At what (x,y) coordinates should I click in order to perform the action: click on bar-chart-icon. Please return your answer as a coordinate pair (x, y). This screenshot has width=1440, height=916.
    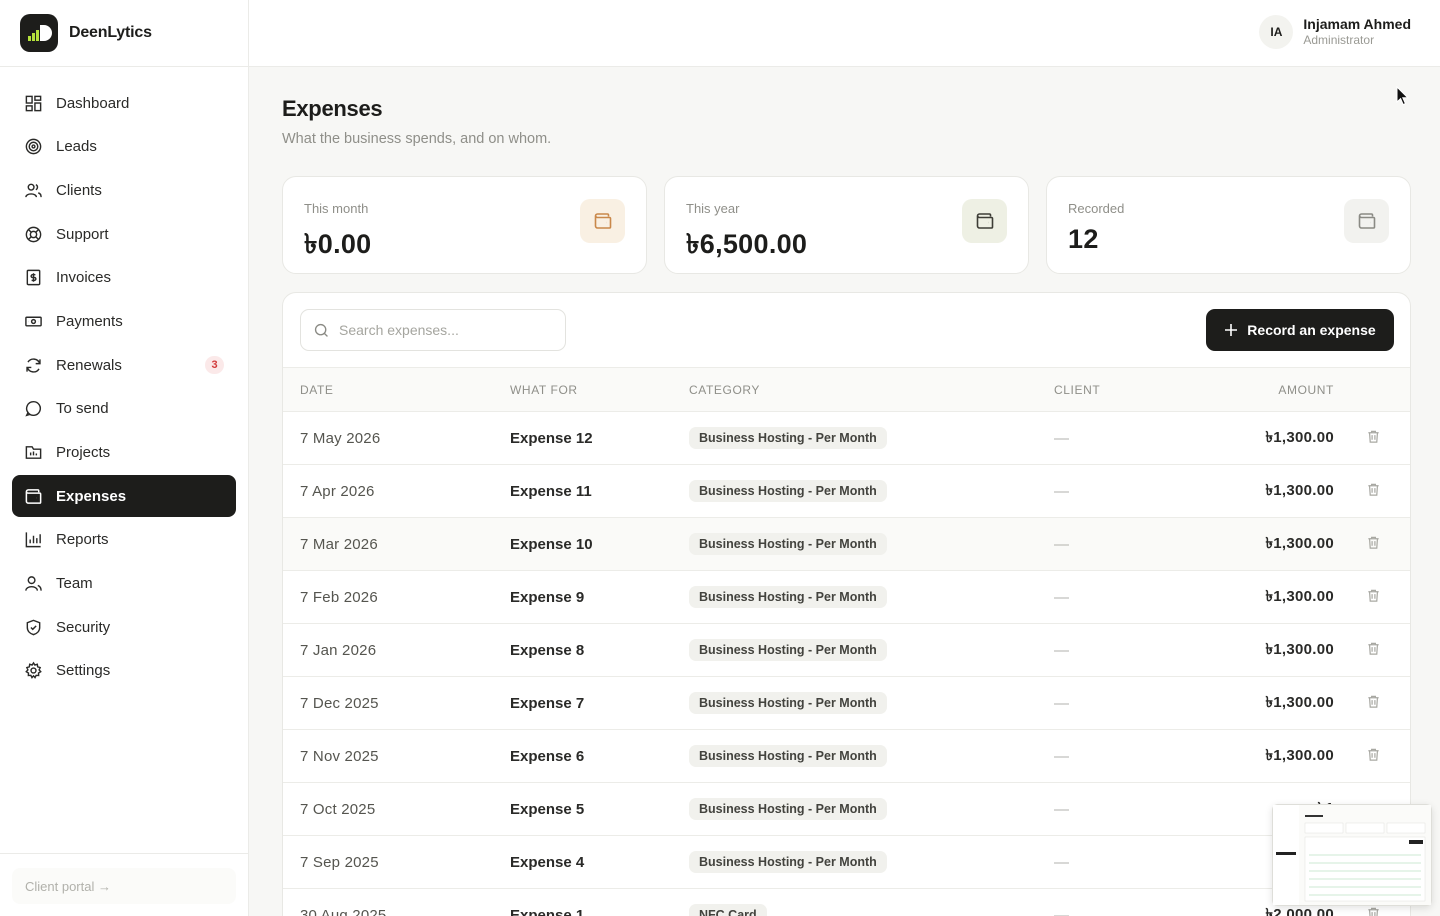
    Looking at the image, I should click on (33, 540).